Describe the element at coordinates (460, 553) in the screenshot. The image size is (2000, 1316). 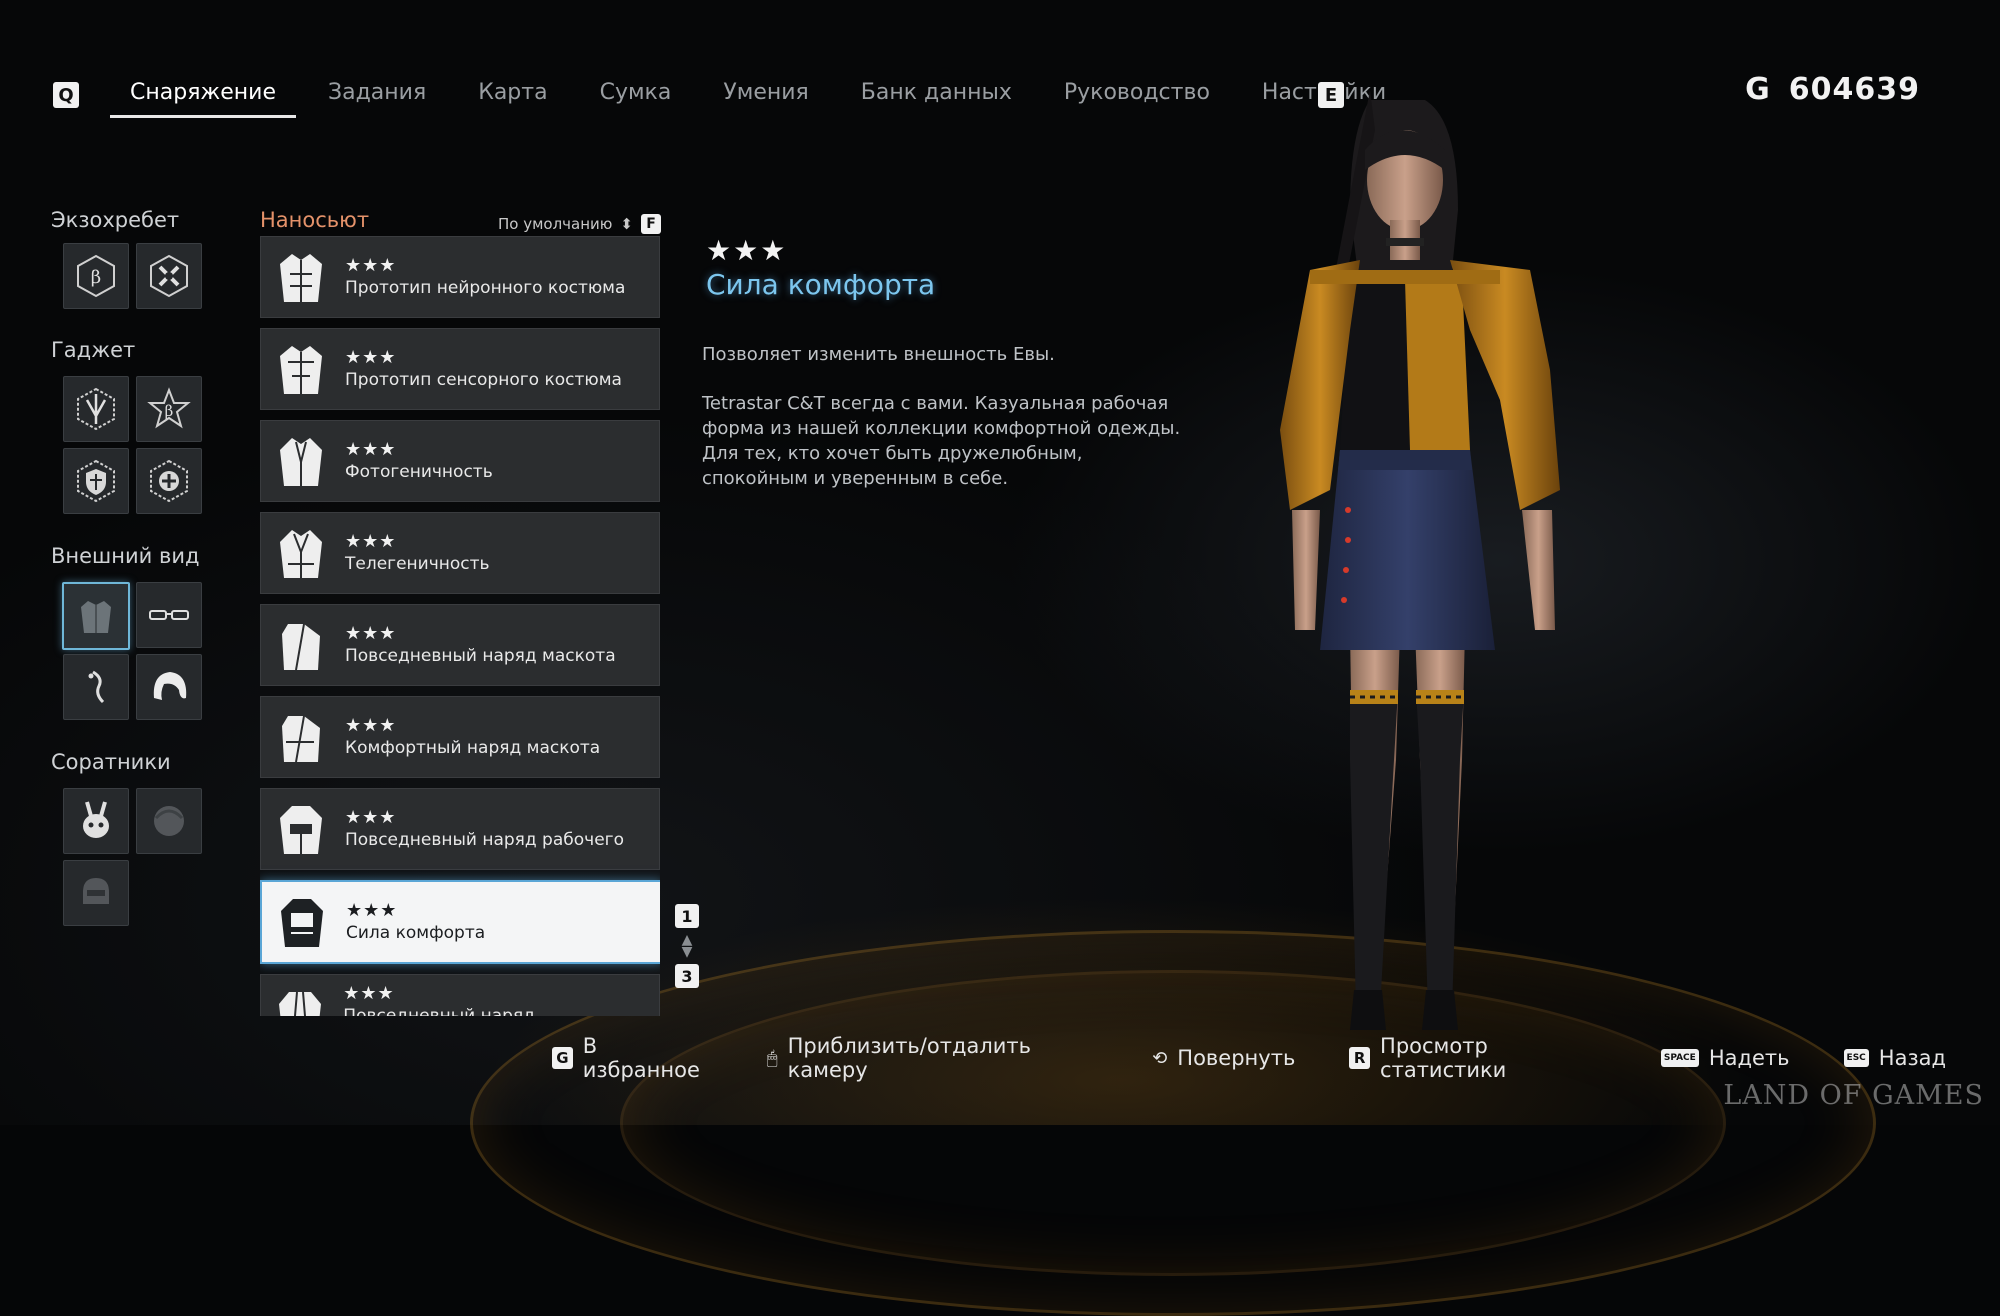
I see `list-item: ★★★ Телегеничность` at that location.